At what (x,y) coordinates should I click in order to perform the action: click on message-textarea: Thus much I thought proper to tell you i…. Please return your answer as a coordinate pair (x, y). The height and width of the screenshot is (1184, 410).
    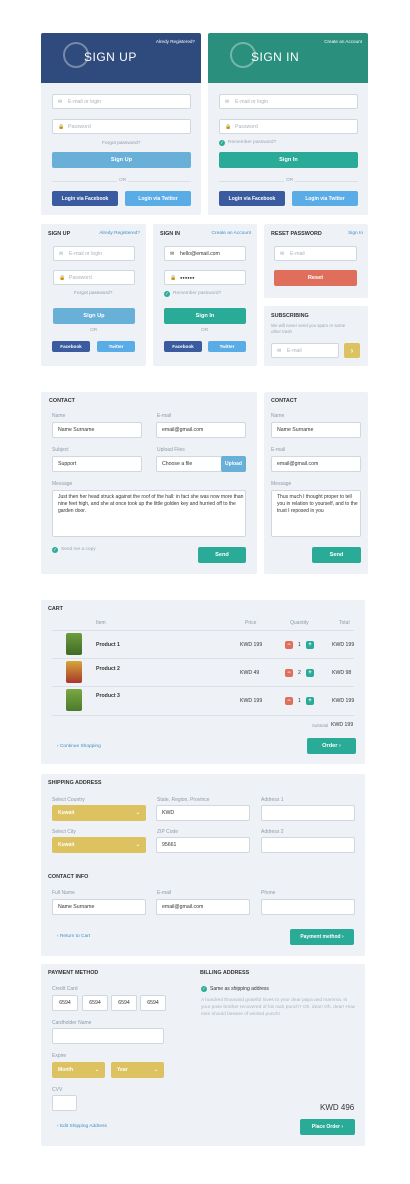
    Looking at the image, I should click on (316, 513).